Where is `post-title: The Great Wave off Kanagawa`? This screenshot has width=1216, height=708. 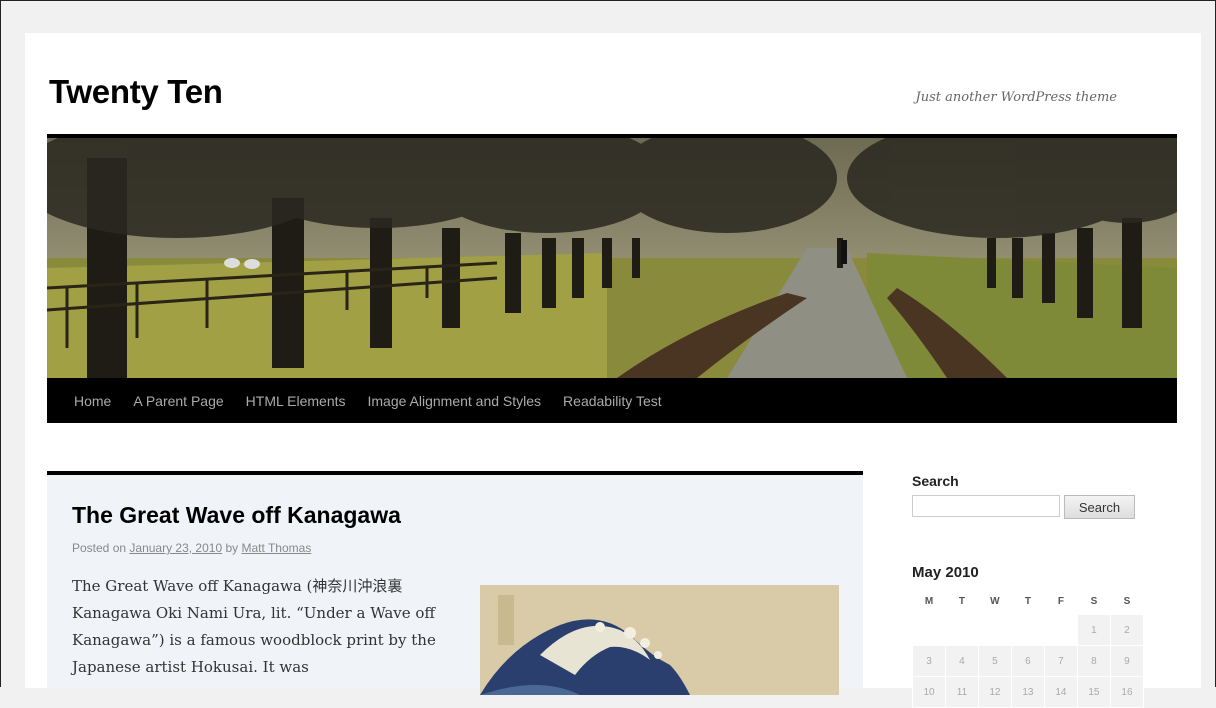 post-title: The Great Wave off Kanagawa is located at coordinates (236, 515).